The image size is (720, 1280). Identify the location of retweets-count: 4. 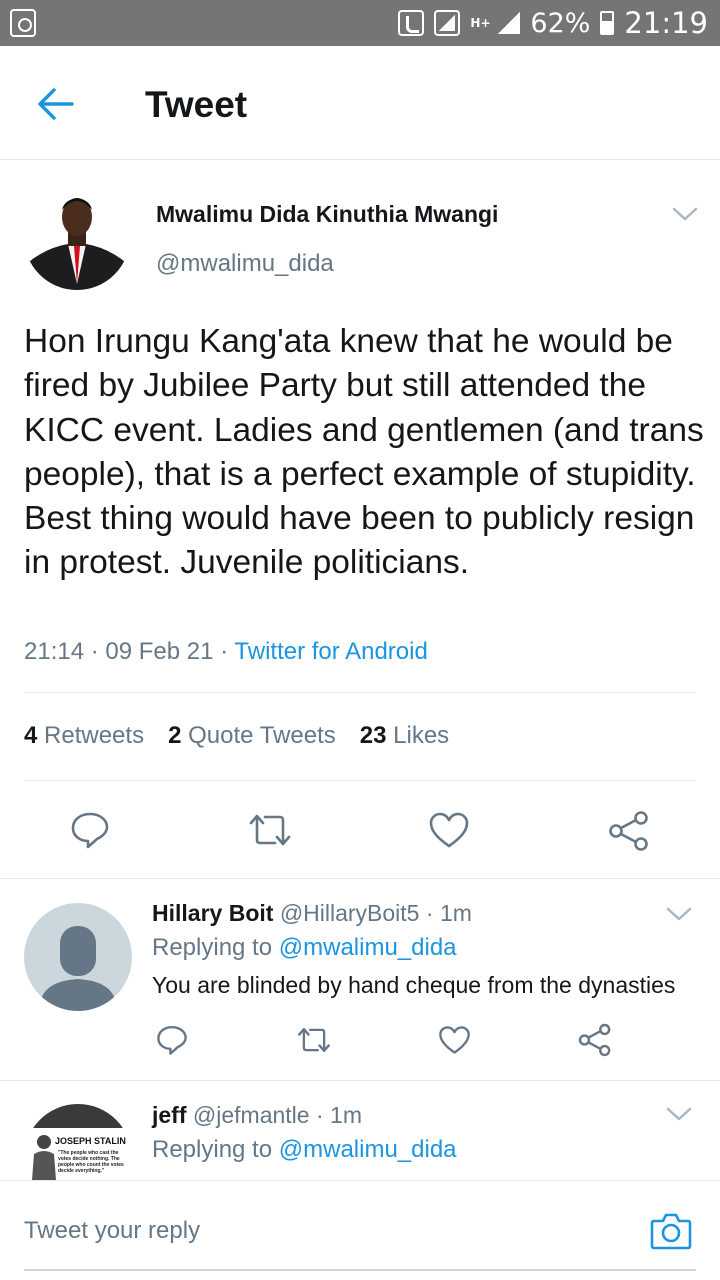
(31, 735).